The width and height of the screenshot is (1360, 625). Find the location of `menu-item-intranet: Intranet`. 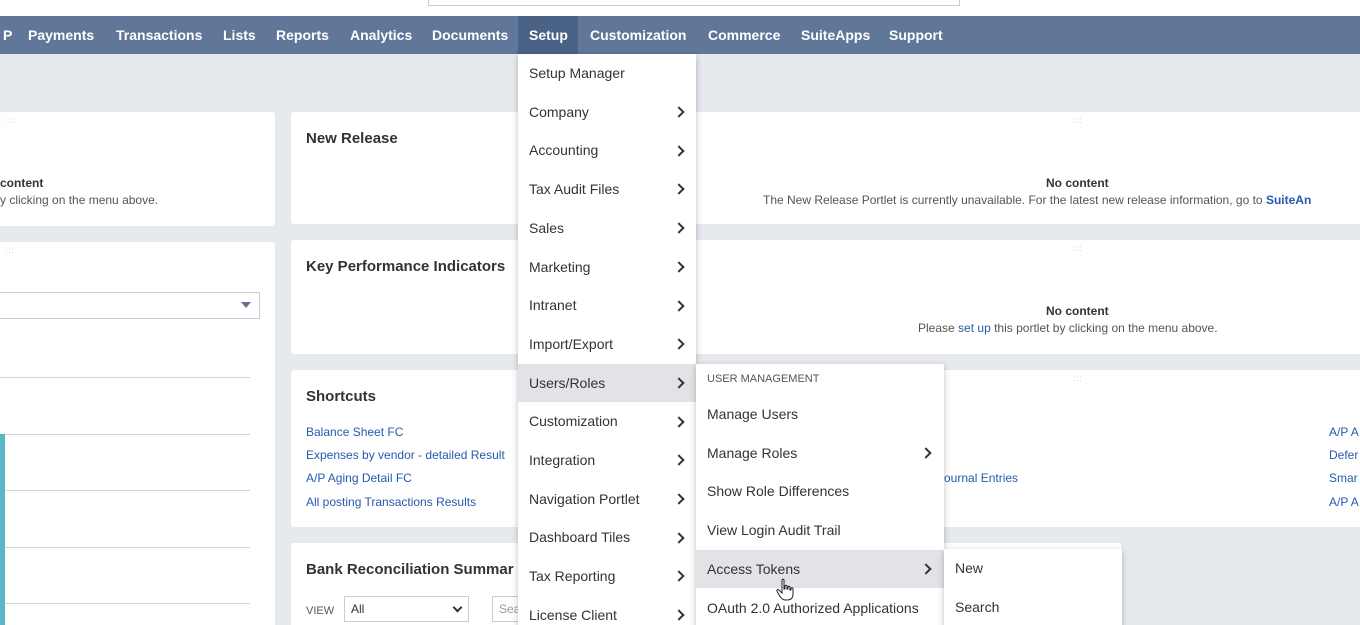

menu-item-intranet: Intranet is located at coordinates (607, 305).